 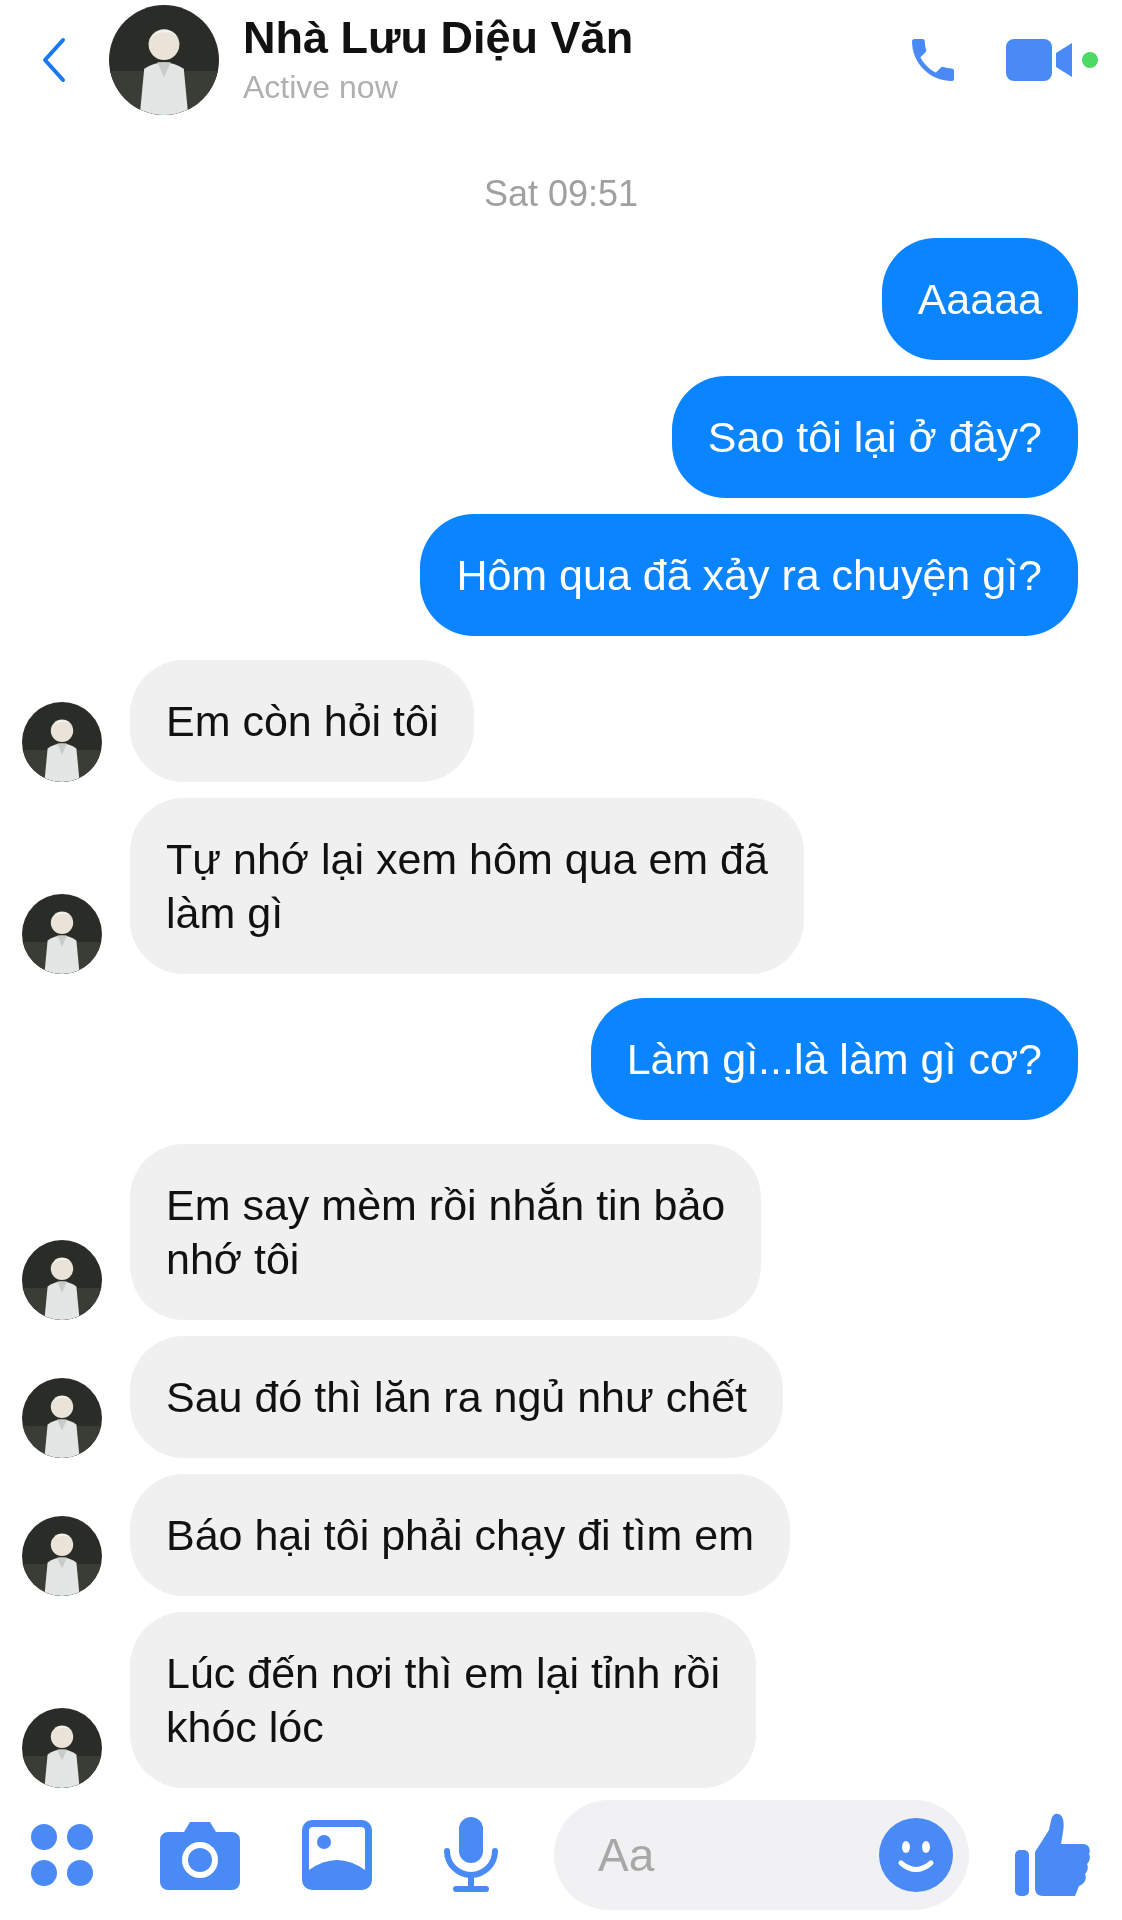 I want to click on four-dots-icon, so click(x=62, y=1855).